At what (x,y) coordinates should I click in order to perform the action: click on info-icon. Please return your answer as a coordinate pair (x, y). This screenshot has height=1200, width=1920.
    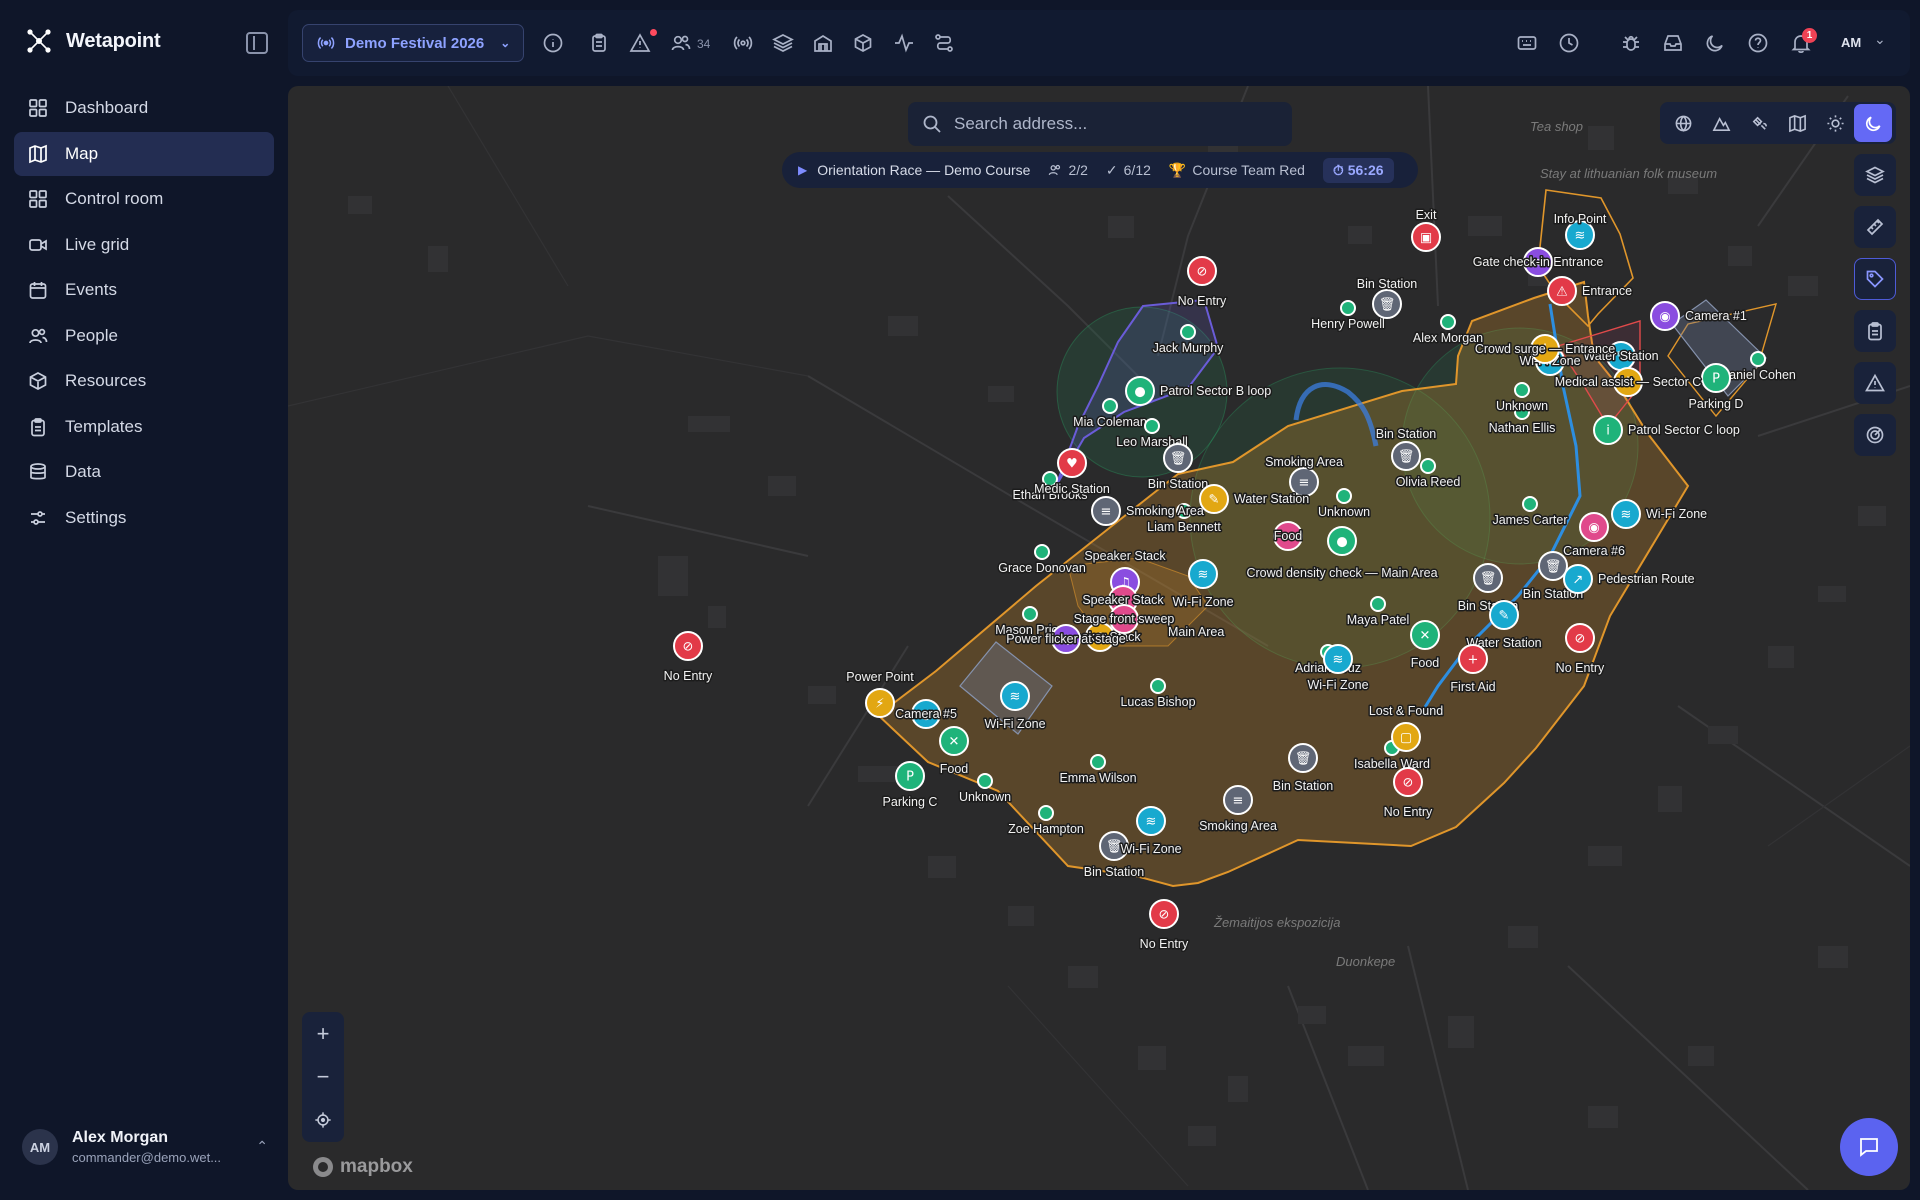
    Looking at the image, I should click on (553, 43).